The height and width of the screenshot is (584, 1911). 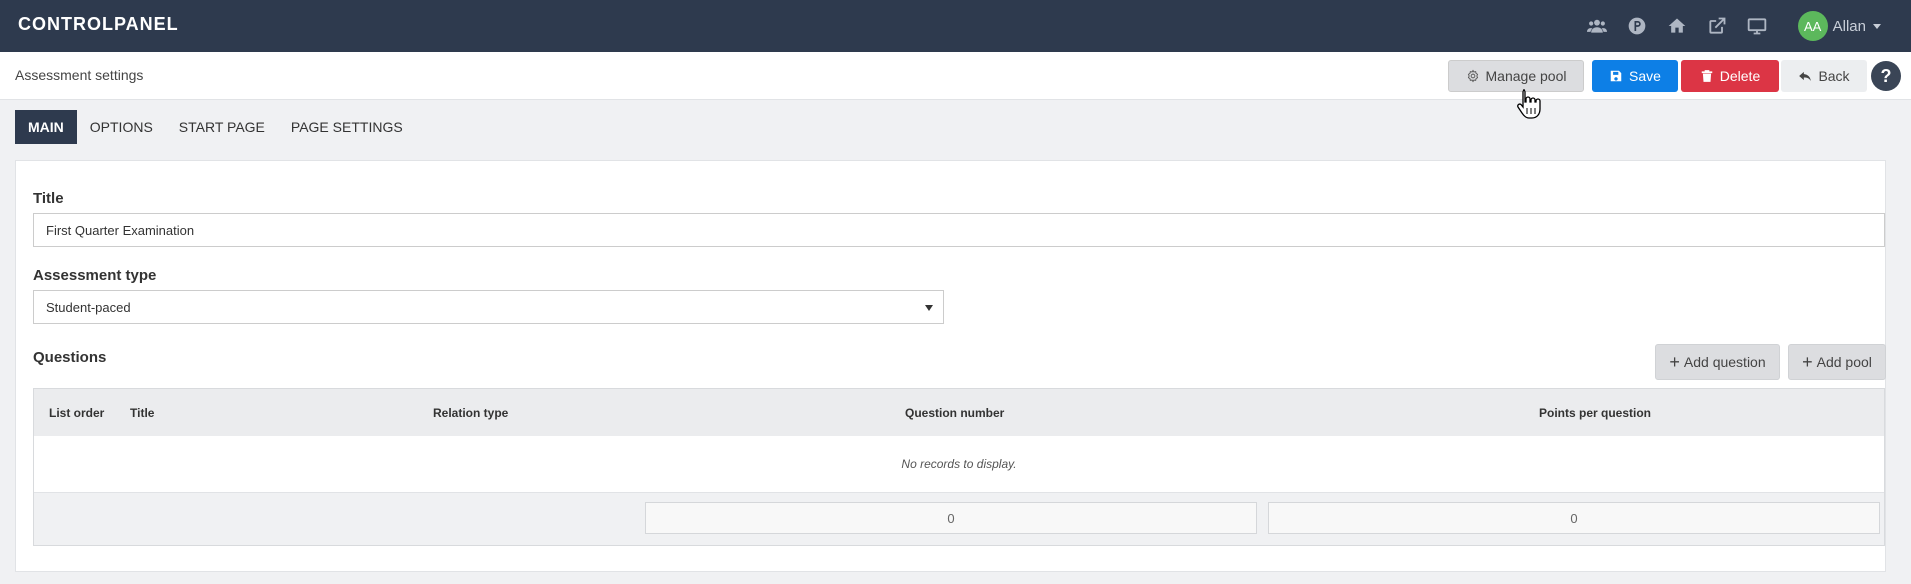 I want to click on gear-icon, so click(x=1472, y=76).